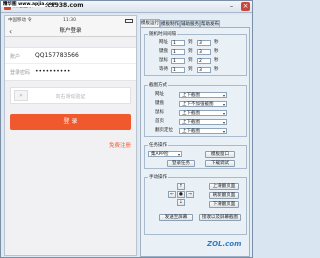 The height and width of the screenshot is (258, 320). I want to click on slide-captcha: » 向右滑动验证, so click(70, 95).